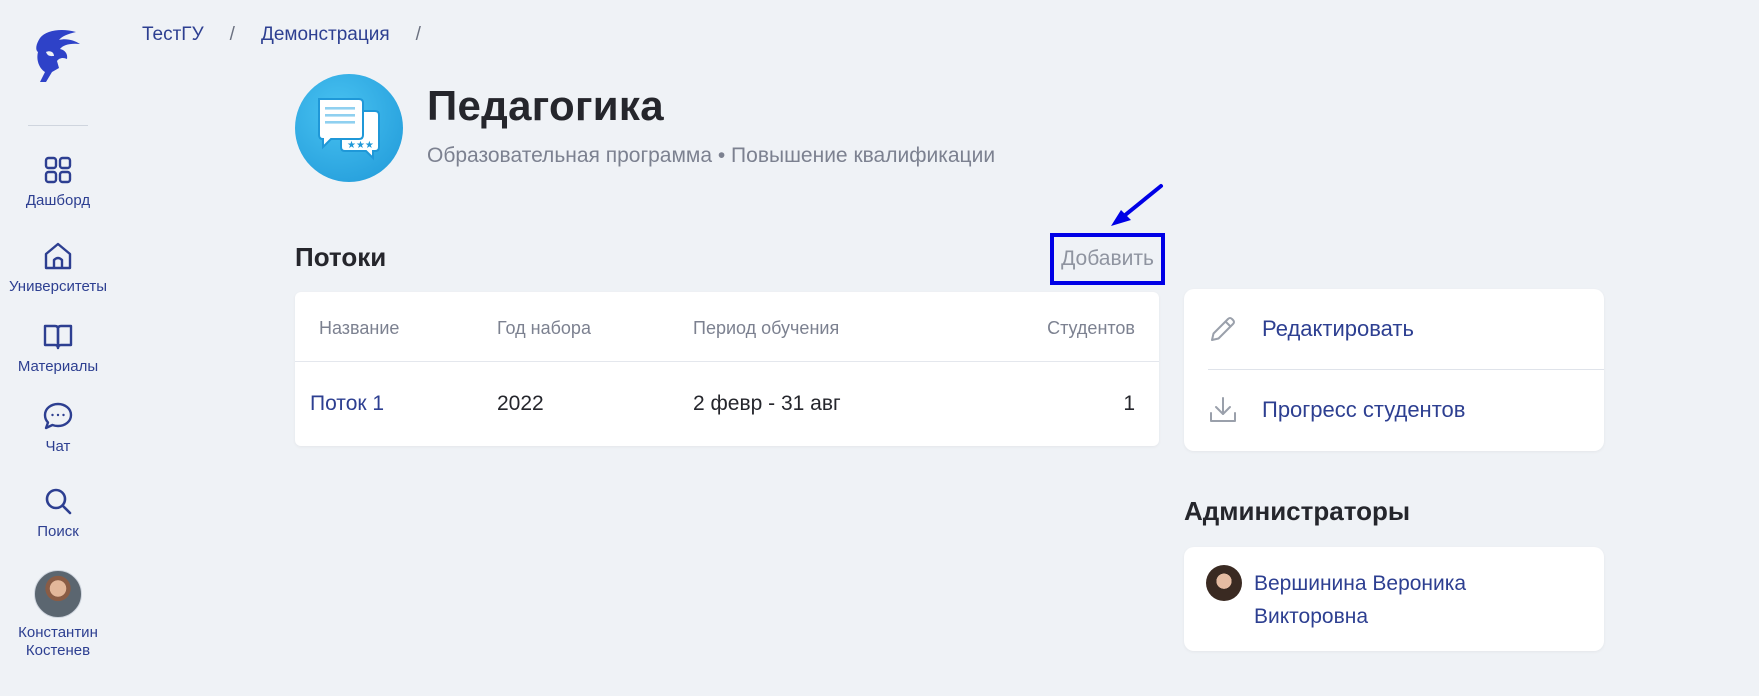 This screenshot has height=696, width=1759. Describe the element at coordinates (1223, 409) in the screenshot. I see `download-icon` at that location.